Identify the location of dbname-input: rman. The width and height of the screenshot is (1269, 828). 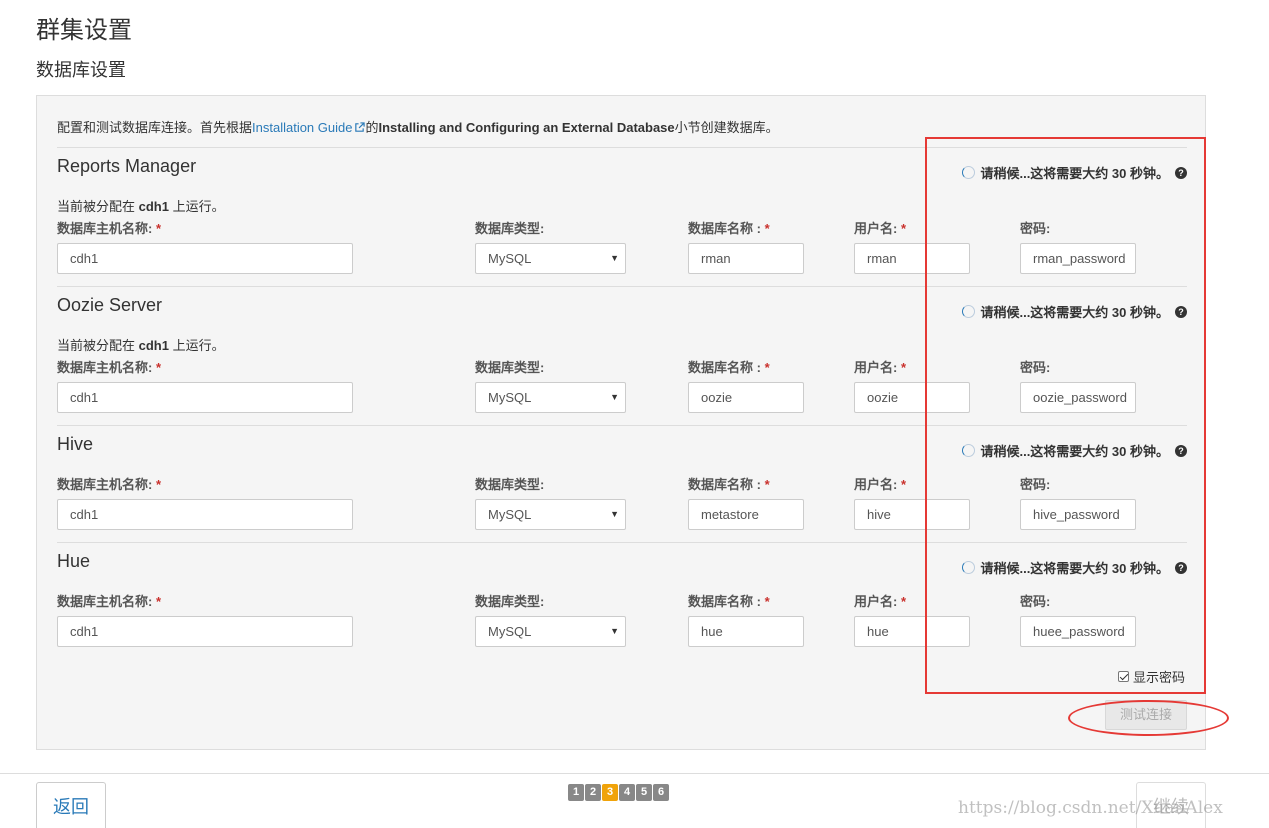
(746, 258).